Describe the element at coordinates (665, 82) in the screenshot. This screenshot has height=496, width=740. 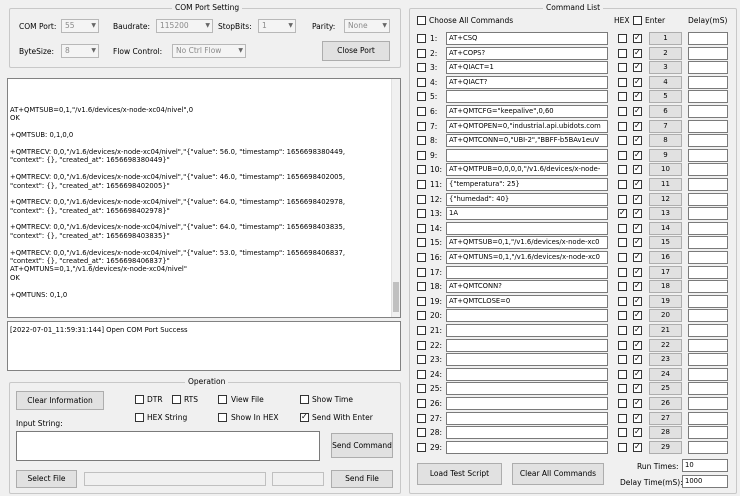
I see `send-command-number-button: 4` at that location.